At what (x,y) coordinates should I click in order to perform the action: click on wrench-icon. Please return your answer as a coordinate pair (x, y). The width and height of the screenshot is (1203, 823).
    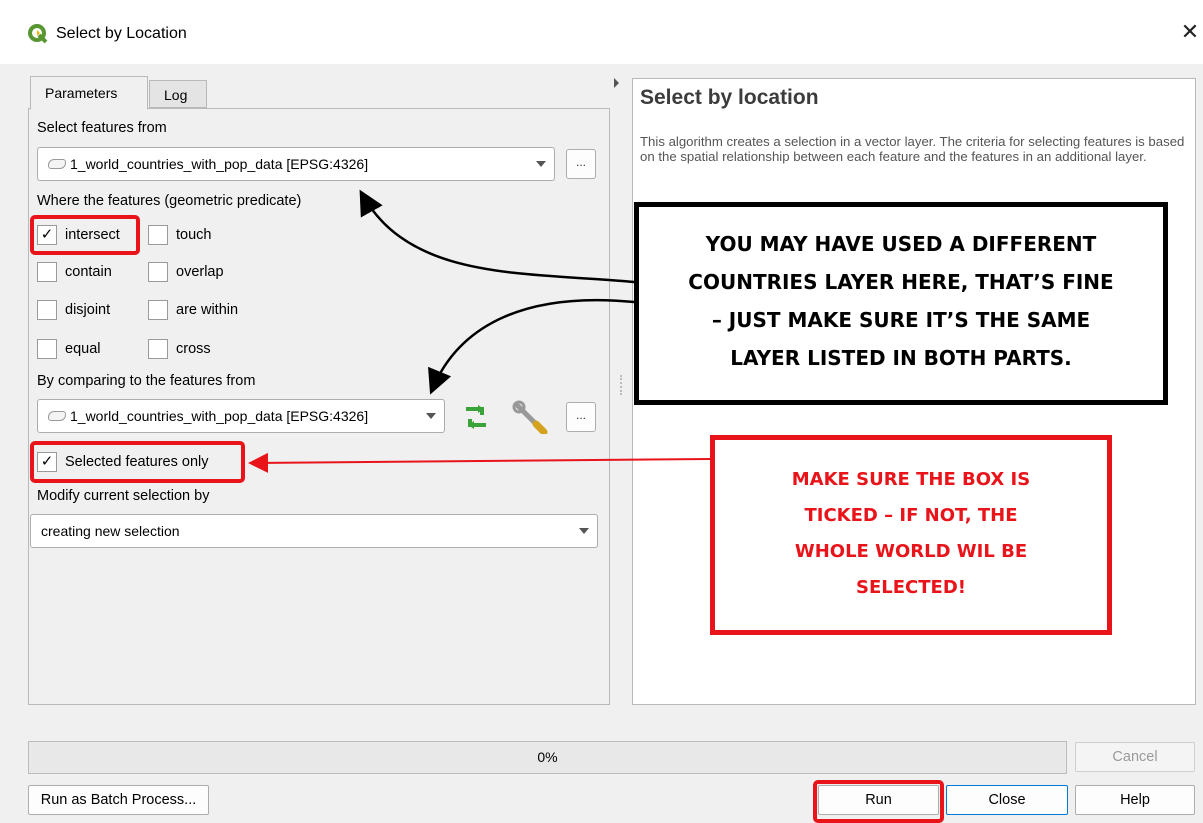
    Looking at the image, I should click on (531, 417).